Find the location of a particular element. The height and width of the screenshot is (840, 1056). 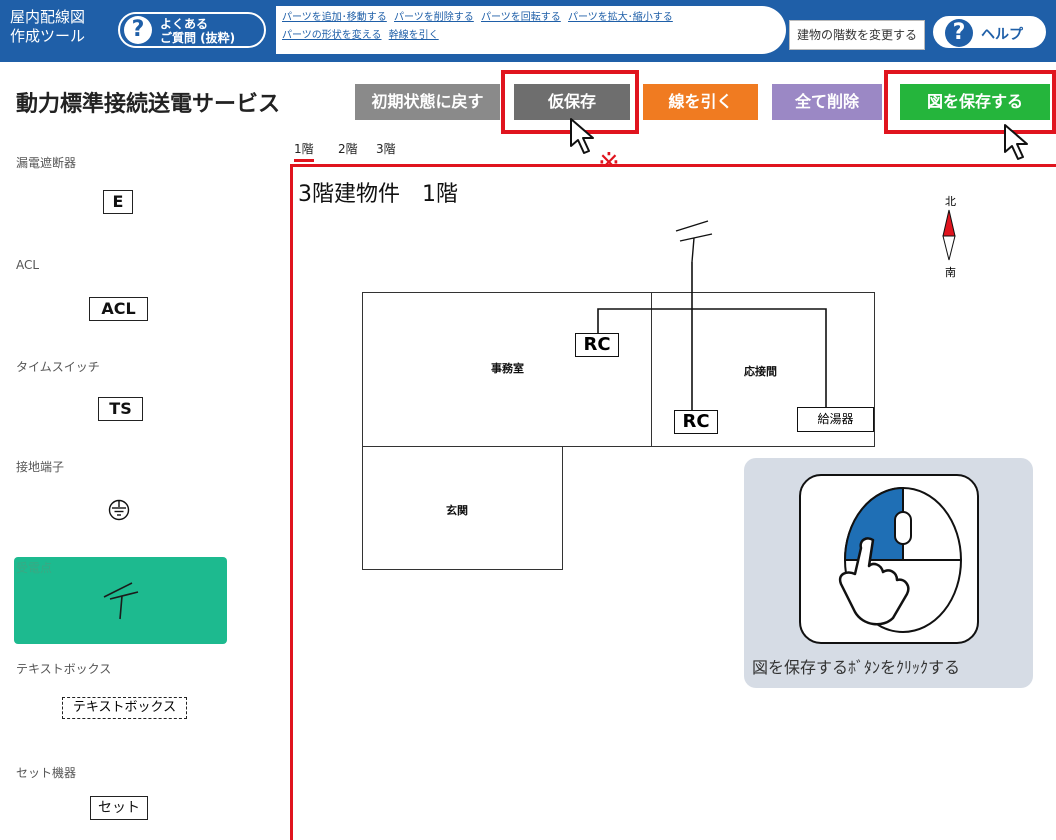

wiring-lines is located at coordinates (712, 315).